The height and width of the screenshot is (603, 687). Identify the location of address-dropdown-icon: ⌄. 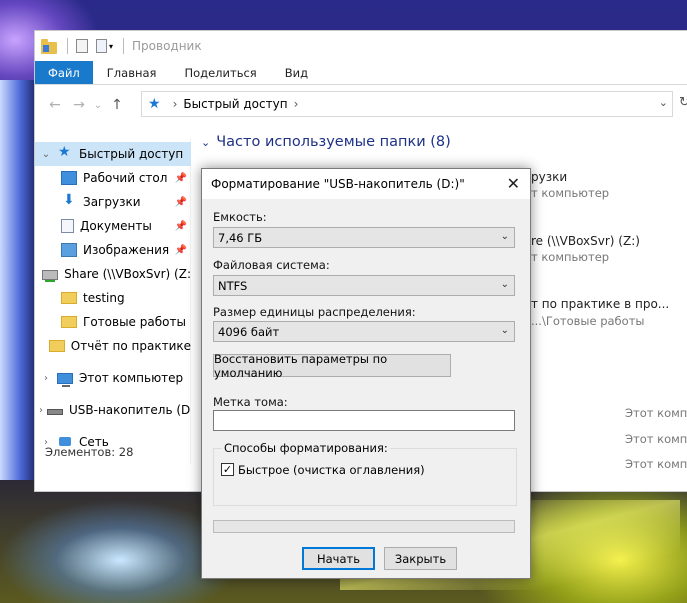
(663, 102).